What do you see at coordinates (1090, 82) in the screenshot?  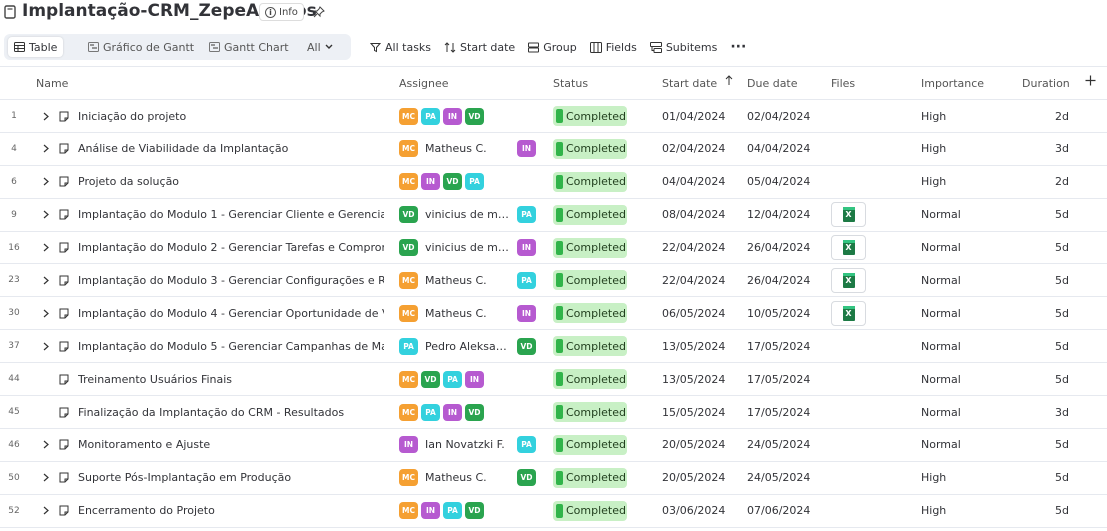 I see `add-column-button` at bounding box center [1090, 82].